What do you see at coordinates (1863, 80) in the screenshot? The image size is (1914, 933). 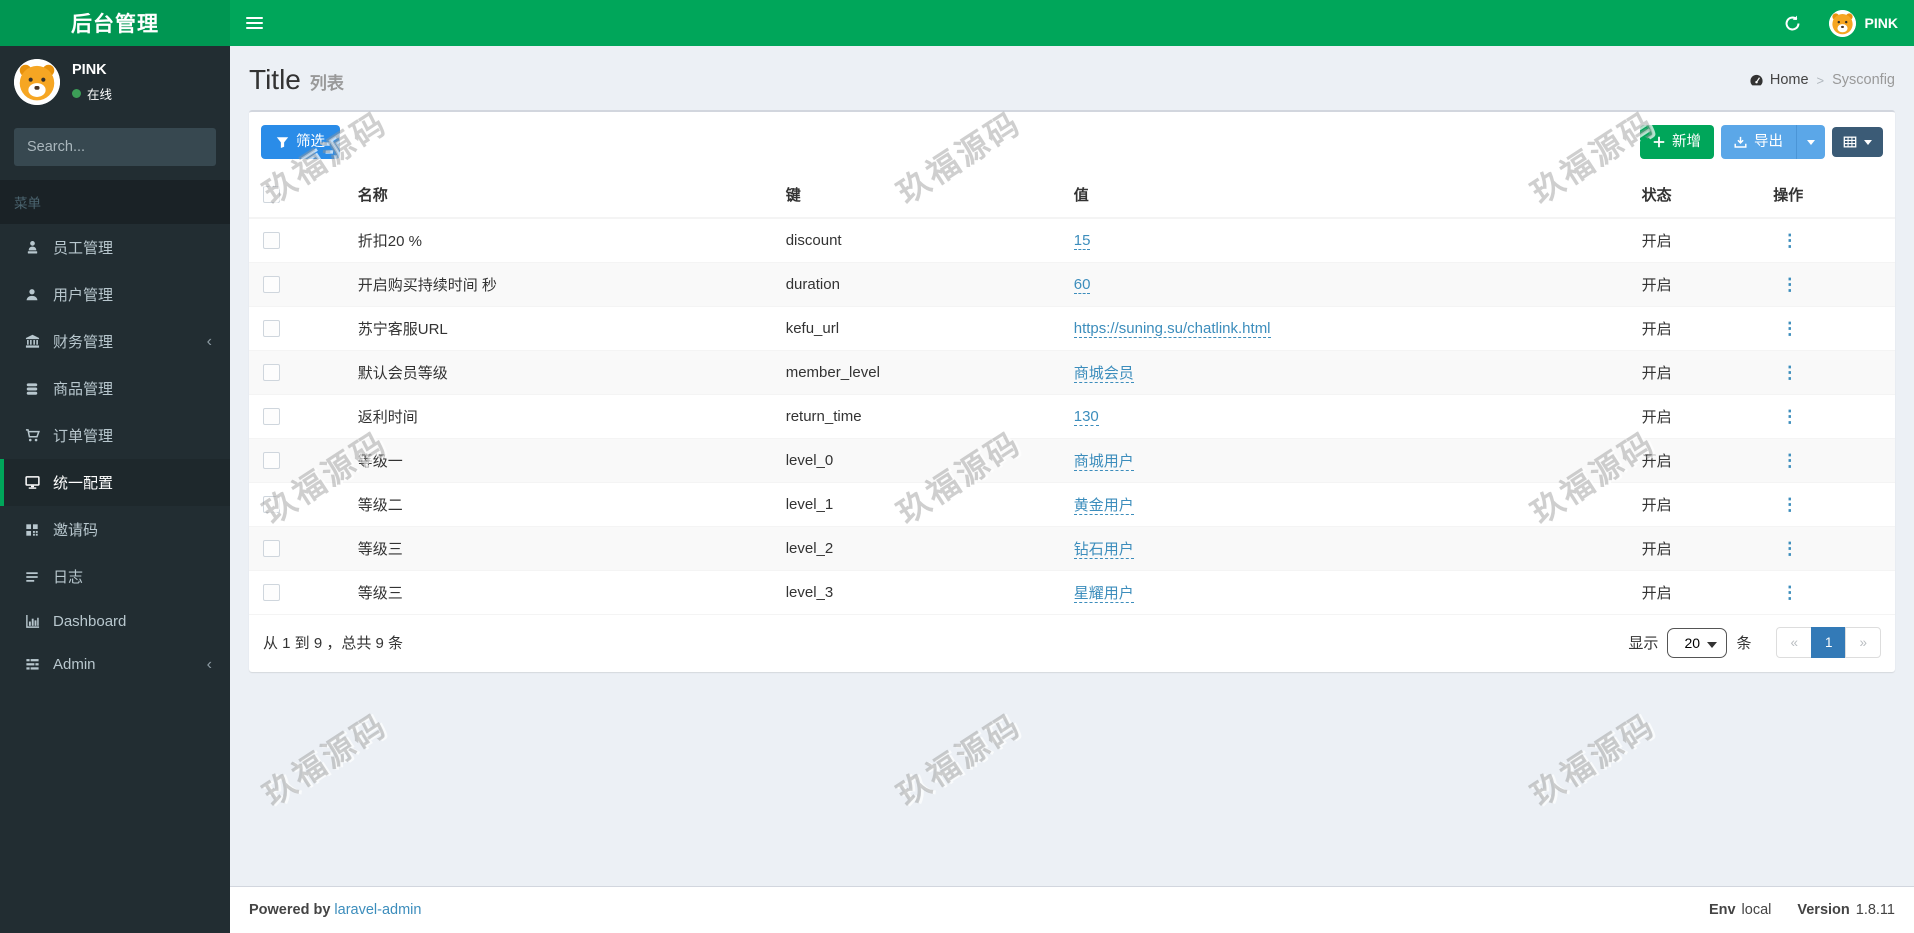 I see `breadcrumb-current: Sysconfig` at bounding box center [1863, 80].